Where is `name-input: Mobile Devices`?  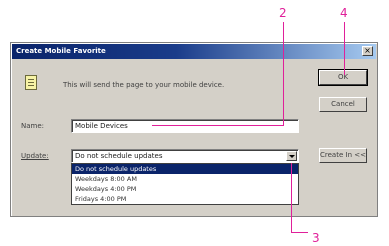
name-input: Mobile Devices is located at coordinates (185, 126).